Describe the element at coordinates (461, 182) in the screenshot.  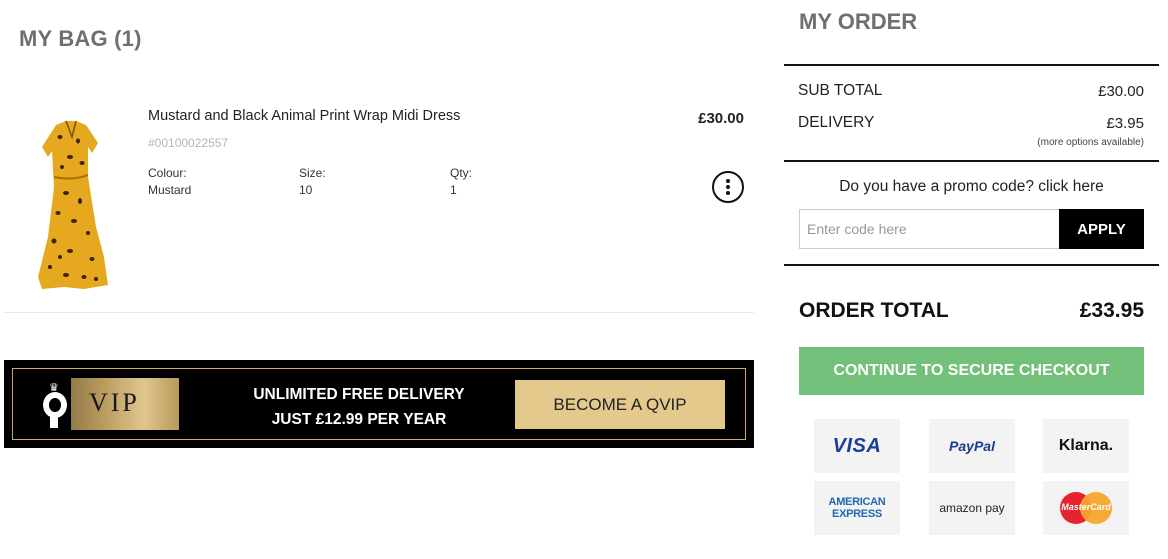
I see `product-qty: Qty: 1` at that location.